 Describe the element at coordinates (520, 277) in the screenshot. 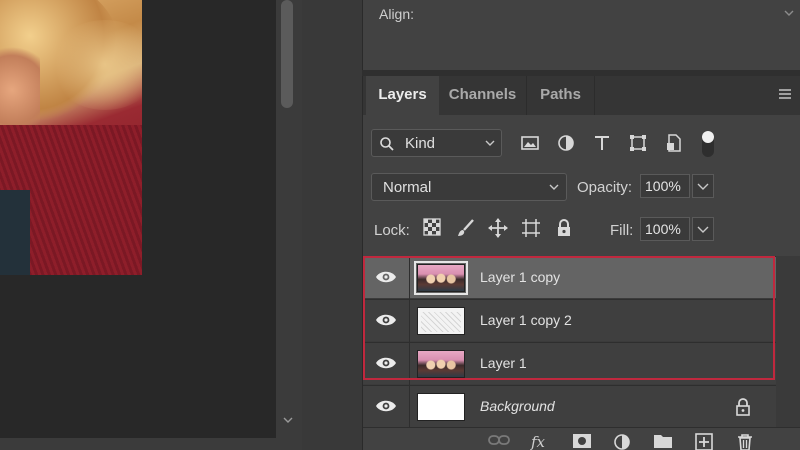

I see `layer-name: Layer 1 copy` at that location.